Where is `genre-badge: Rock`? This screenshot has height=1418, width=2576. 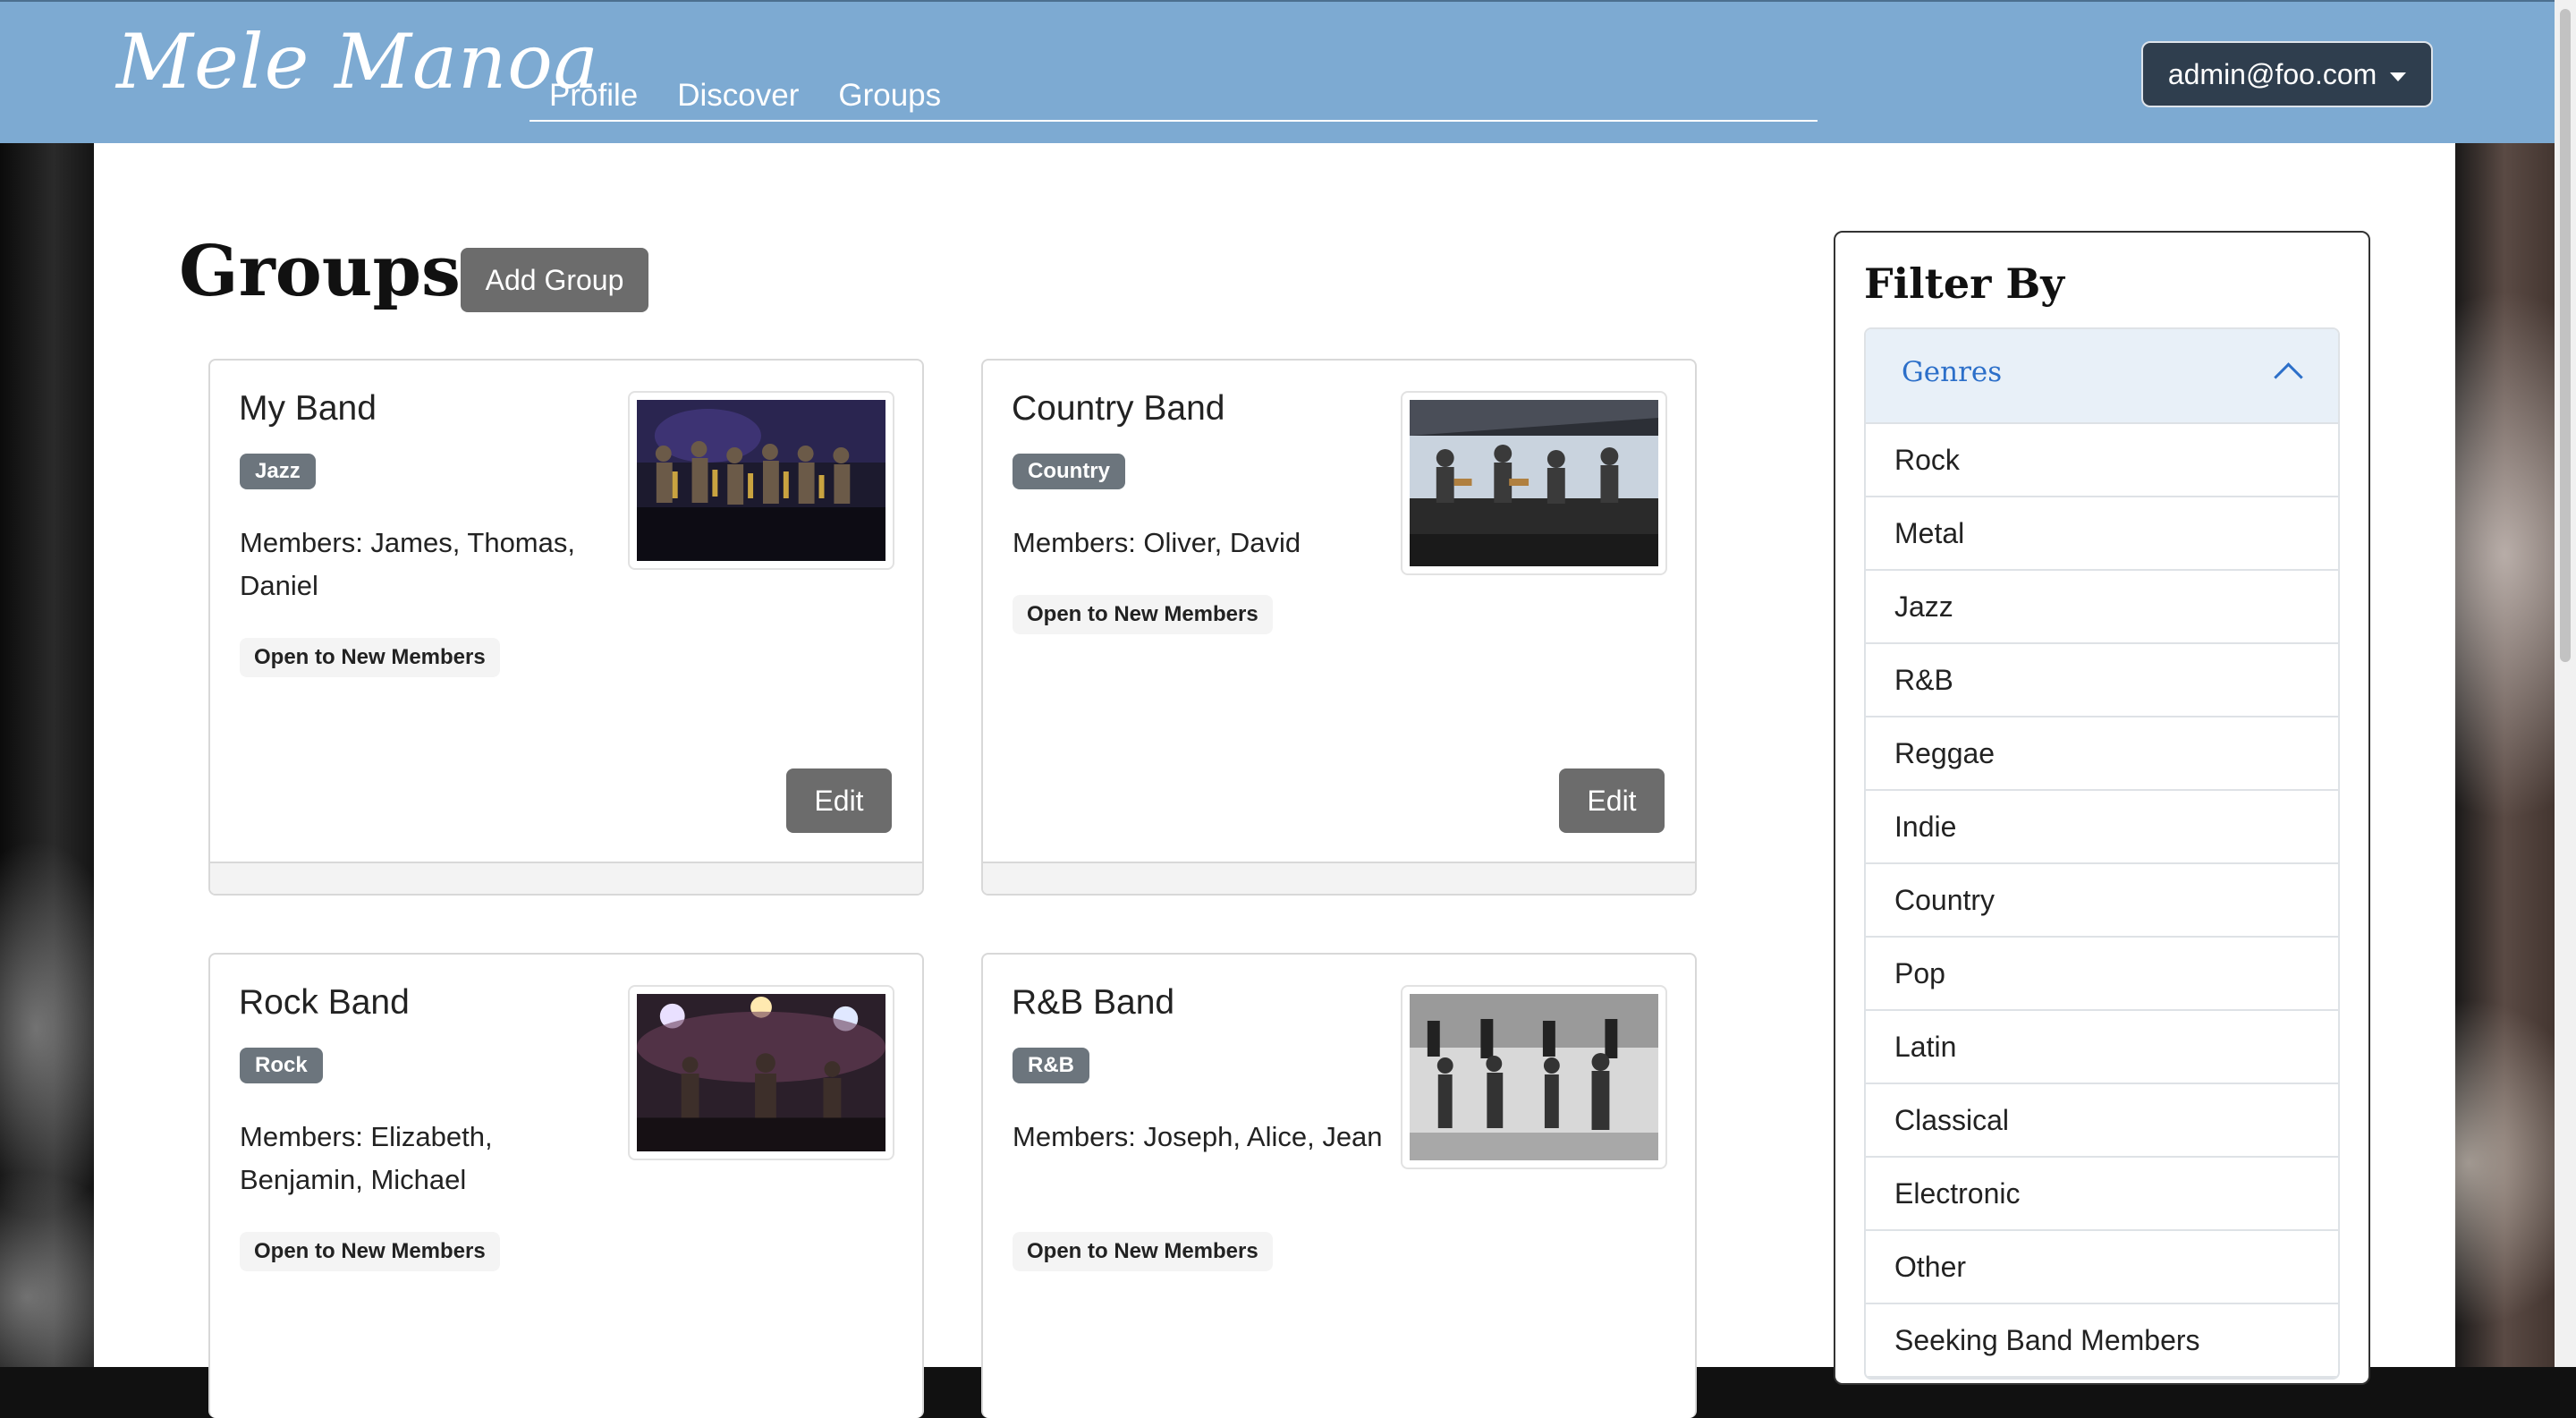 genre-badge: Rock is located at coordinates (281, 1065).